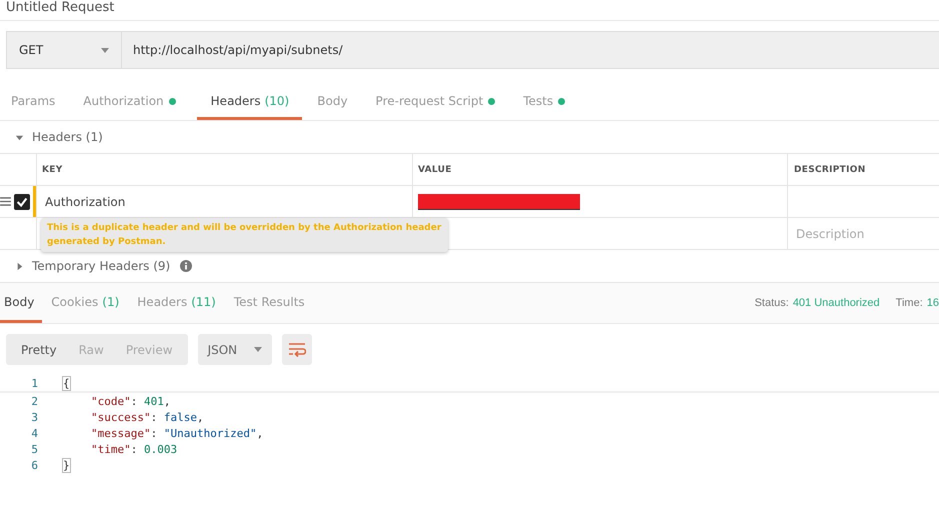  I want to click on view-mode-button: Pretty, so click(39, 349).